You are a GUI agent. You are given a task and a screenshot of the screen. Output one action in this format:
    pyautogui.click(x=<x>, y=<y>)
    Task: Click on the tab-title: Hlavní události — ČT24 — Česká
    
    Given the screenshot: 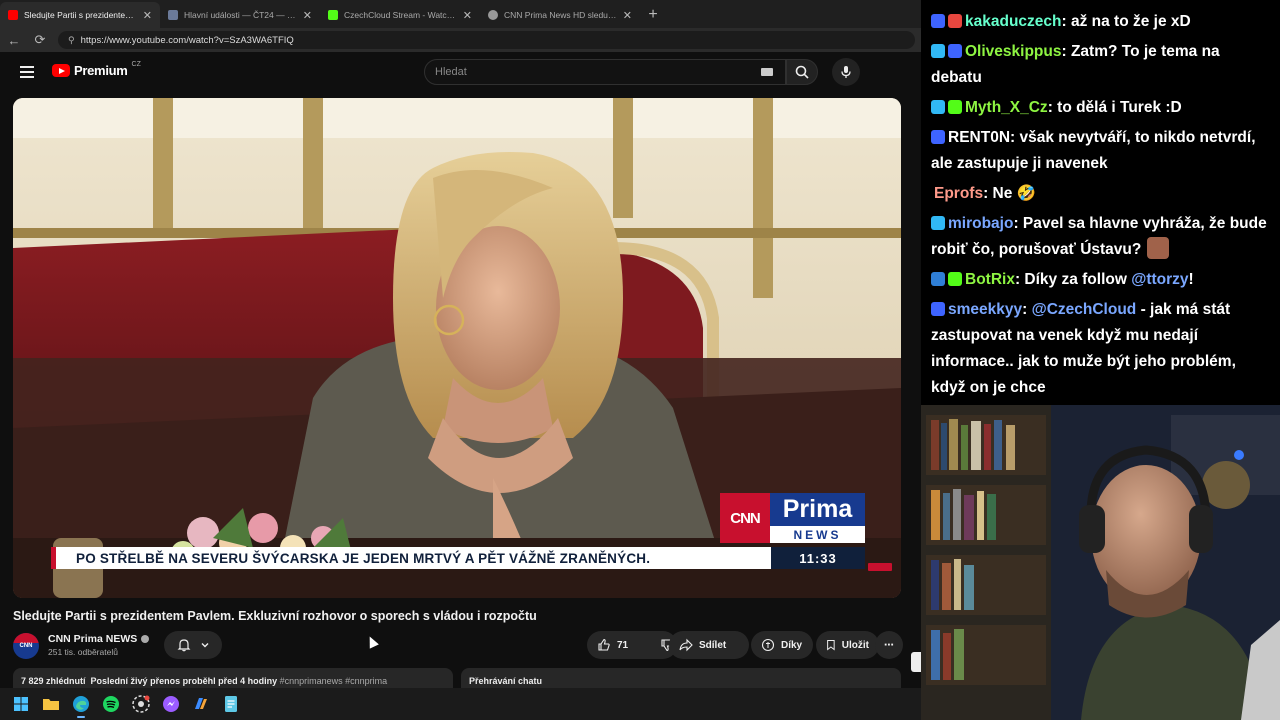 What is the action you would take?
    pyautogui.click(x=240, y=15)
    